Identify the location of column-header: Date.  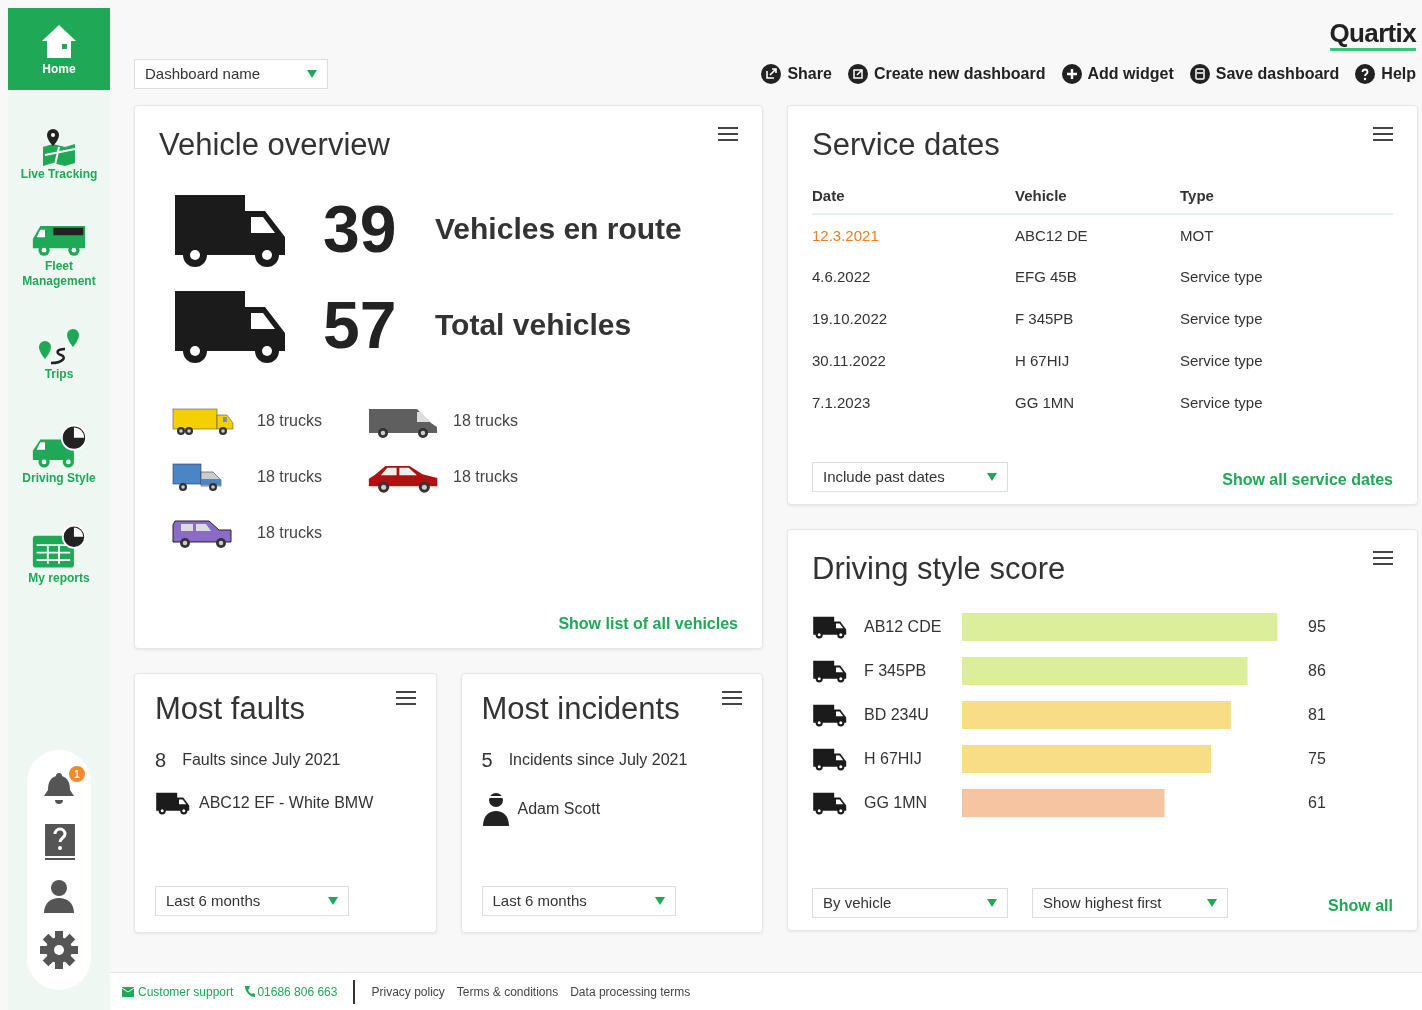
(913, 199).